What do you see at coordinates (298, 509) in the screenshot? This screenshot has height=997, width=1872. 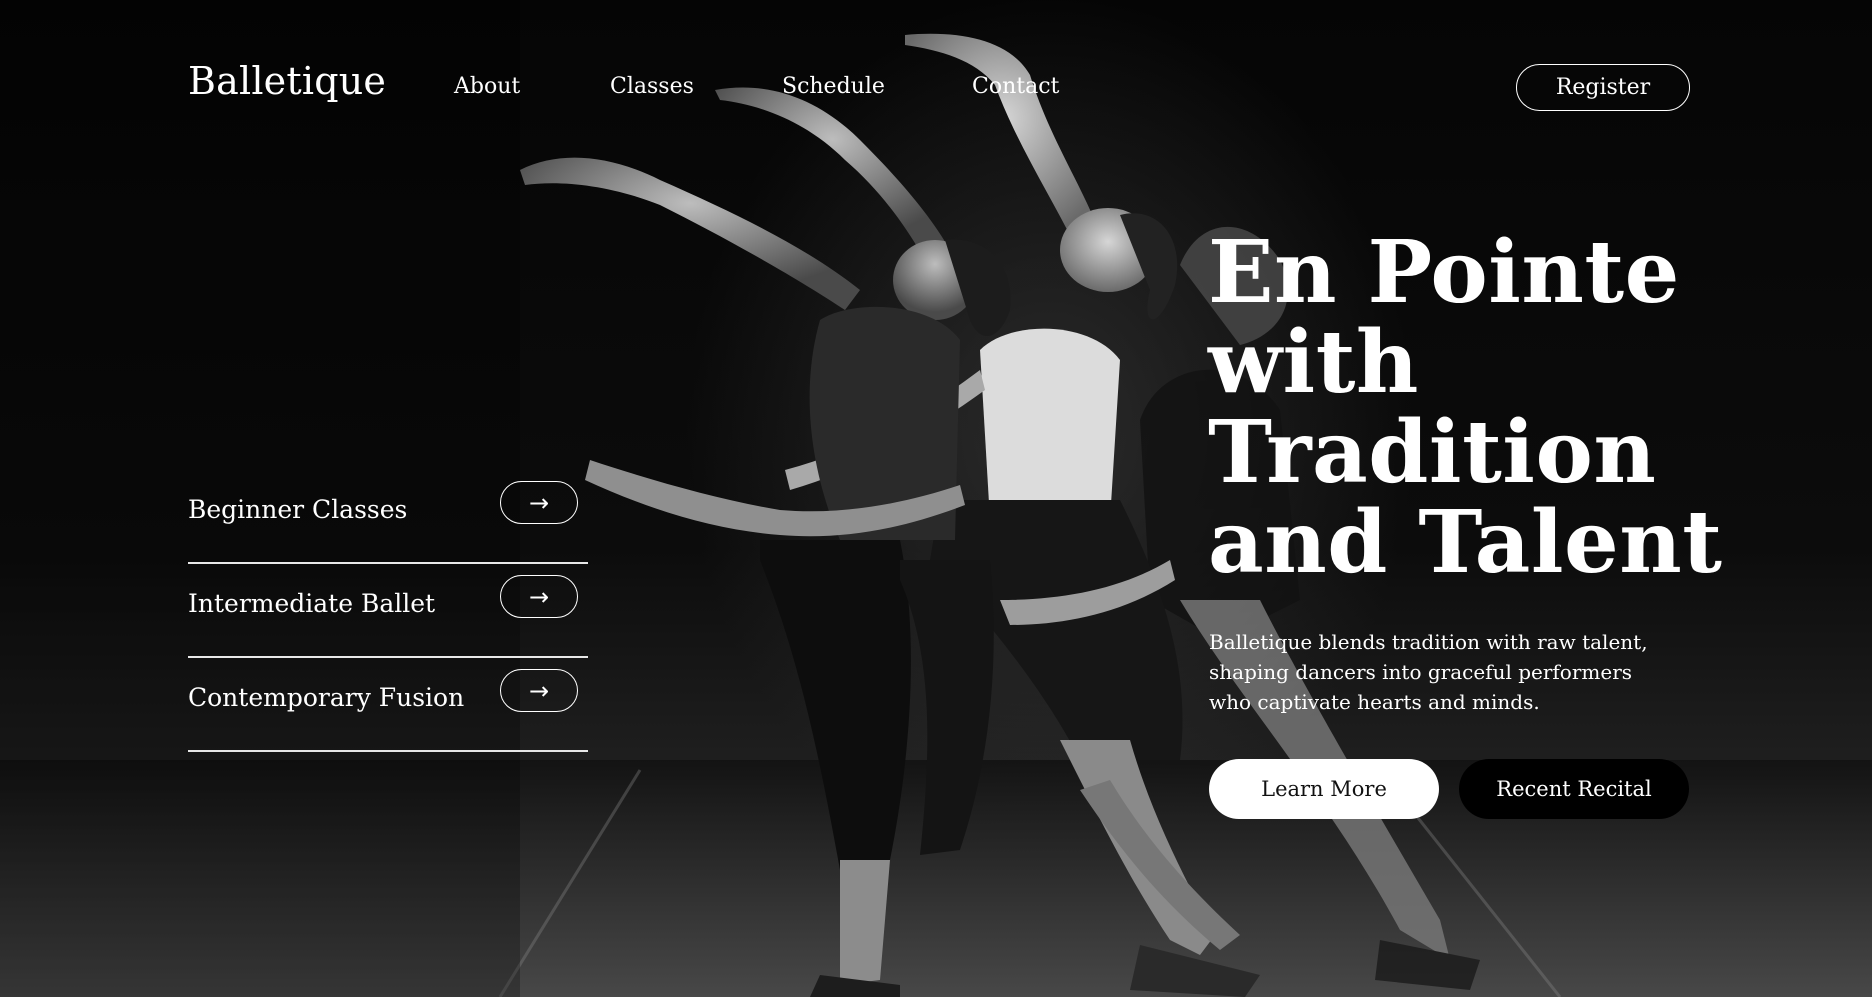 I see `class-label: Beginner Classes` at bounding box center [298, 509].